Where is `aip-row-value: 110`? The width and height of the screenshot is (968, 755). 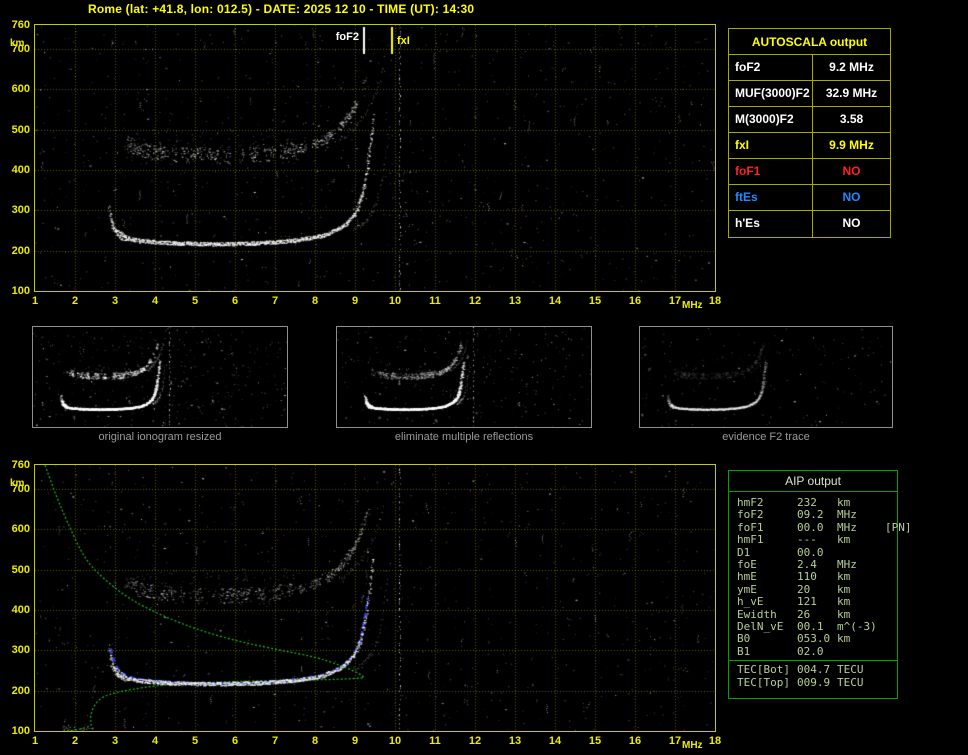 aip-row-value: 110 is located at coordinates (807, 577).